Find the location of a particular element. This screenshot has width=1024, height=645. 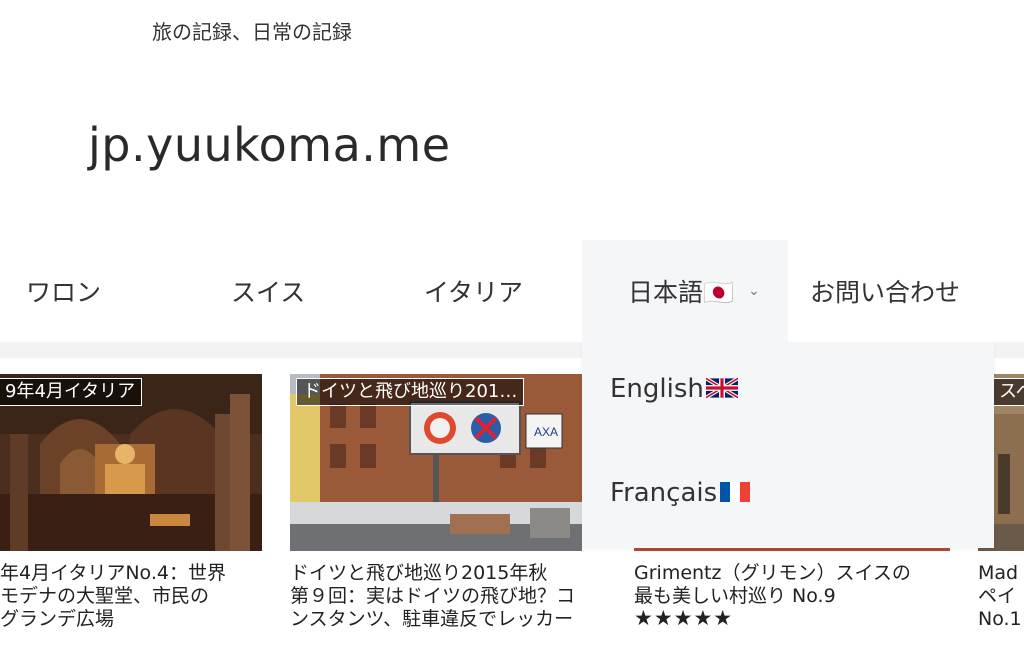

post-title: Grimentz（グリモン）スイスの 最も美しい村巡り No.9 is located at coordinates (792, 585).